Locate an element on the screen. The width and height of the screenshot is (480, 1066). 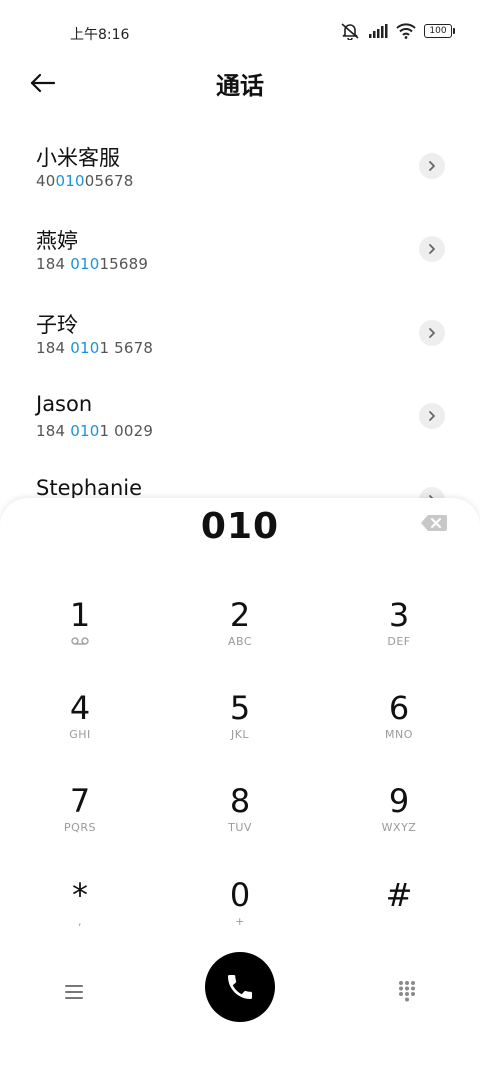
key-4: 4 GHI is located at coordinates (80, 729).